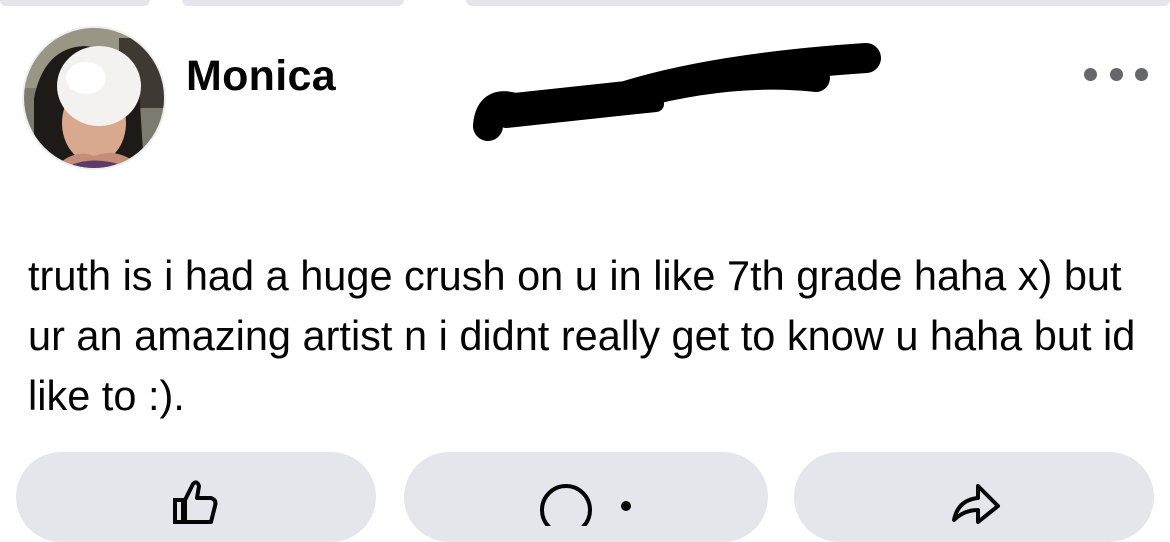  I want to click on share-icon, so click(976, 504).